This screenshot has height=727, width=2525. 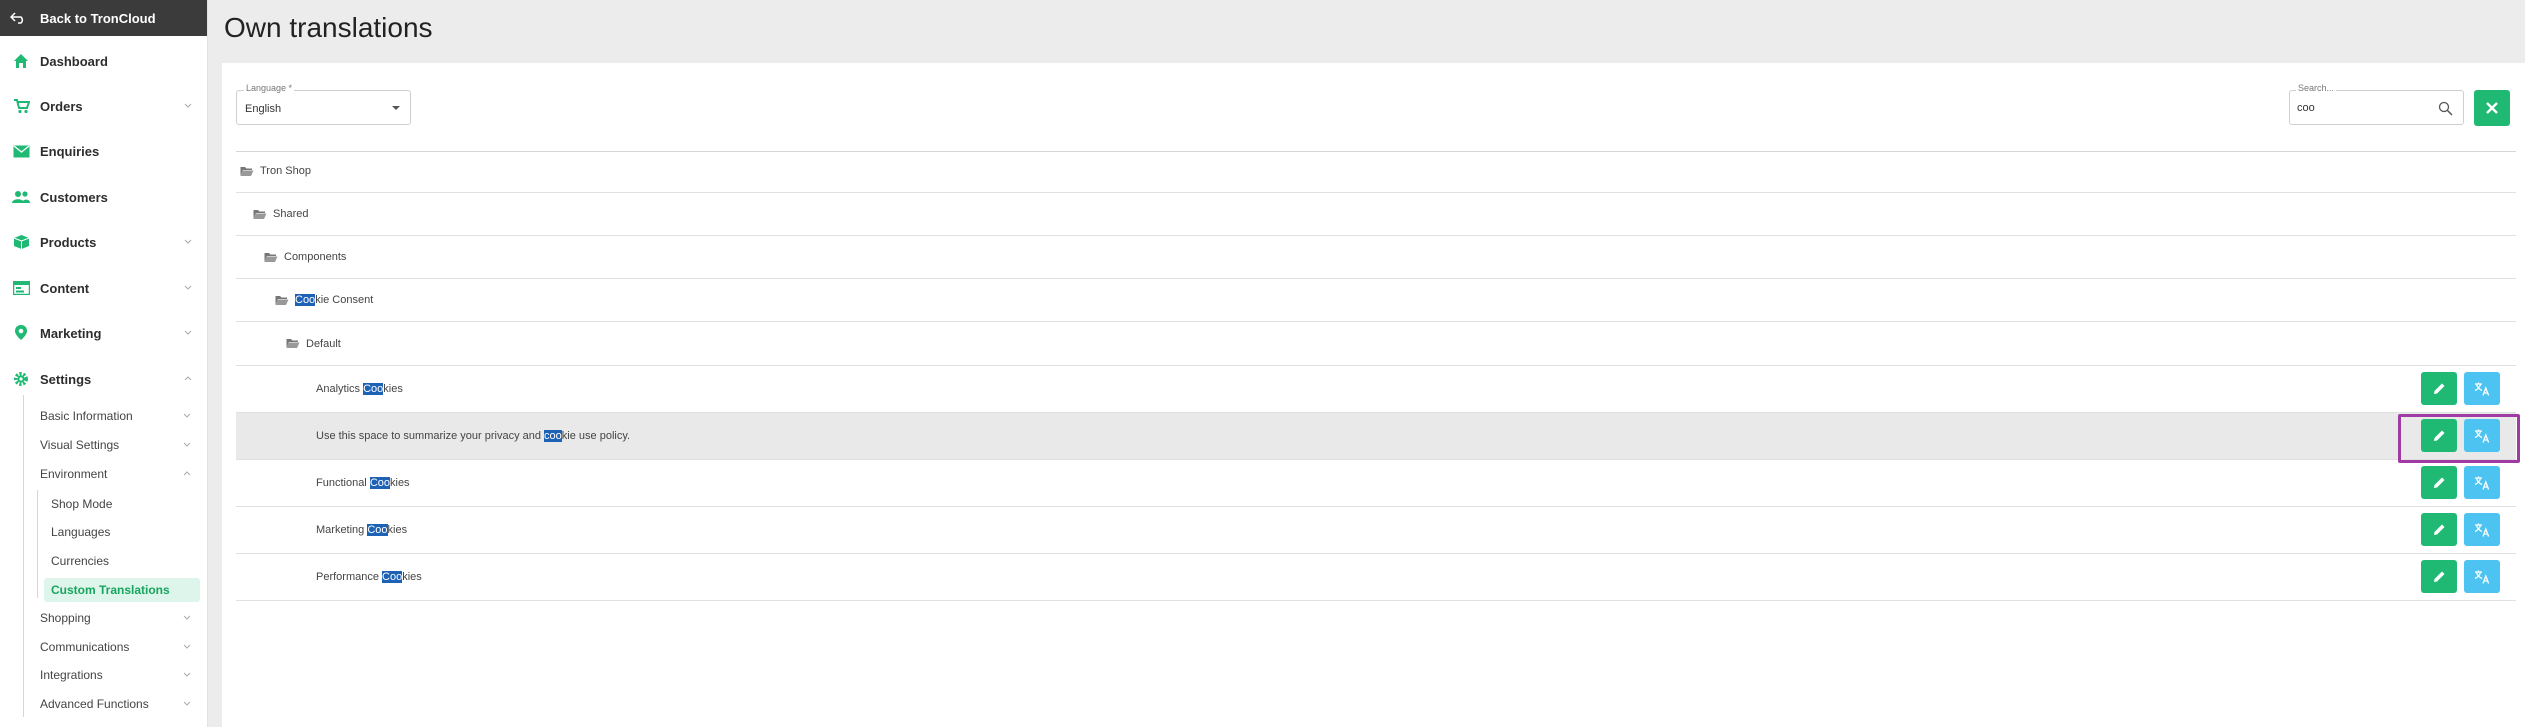 What do you see at coordinates (61, 106) in the screenshot?
I see `sidebar-item-label: Orders` at bounding box center [61, 106].